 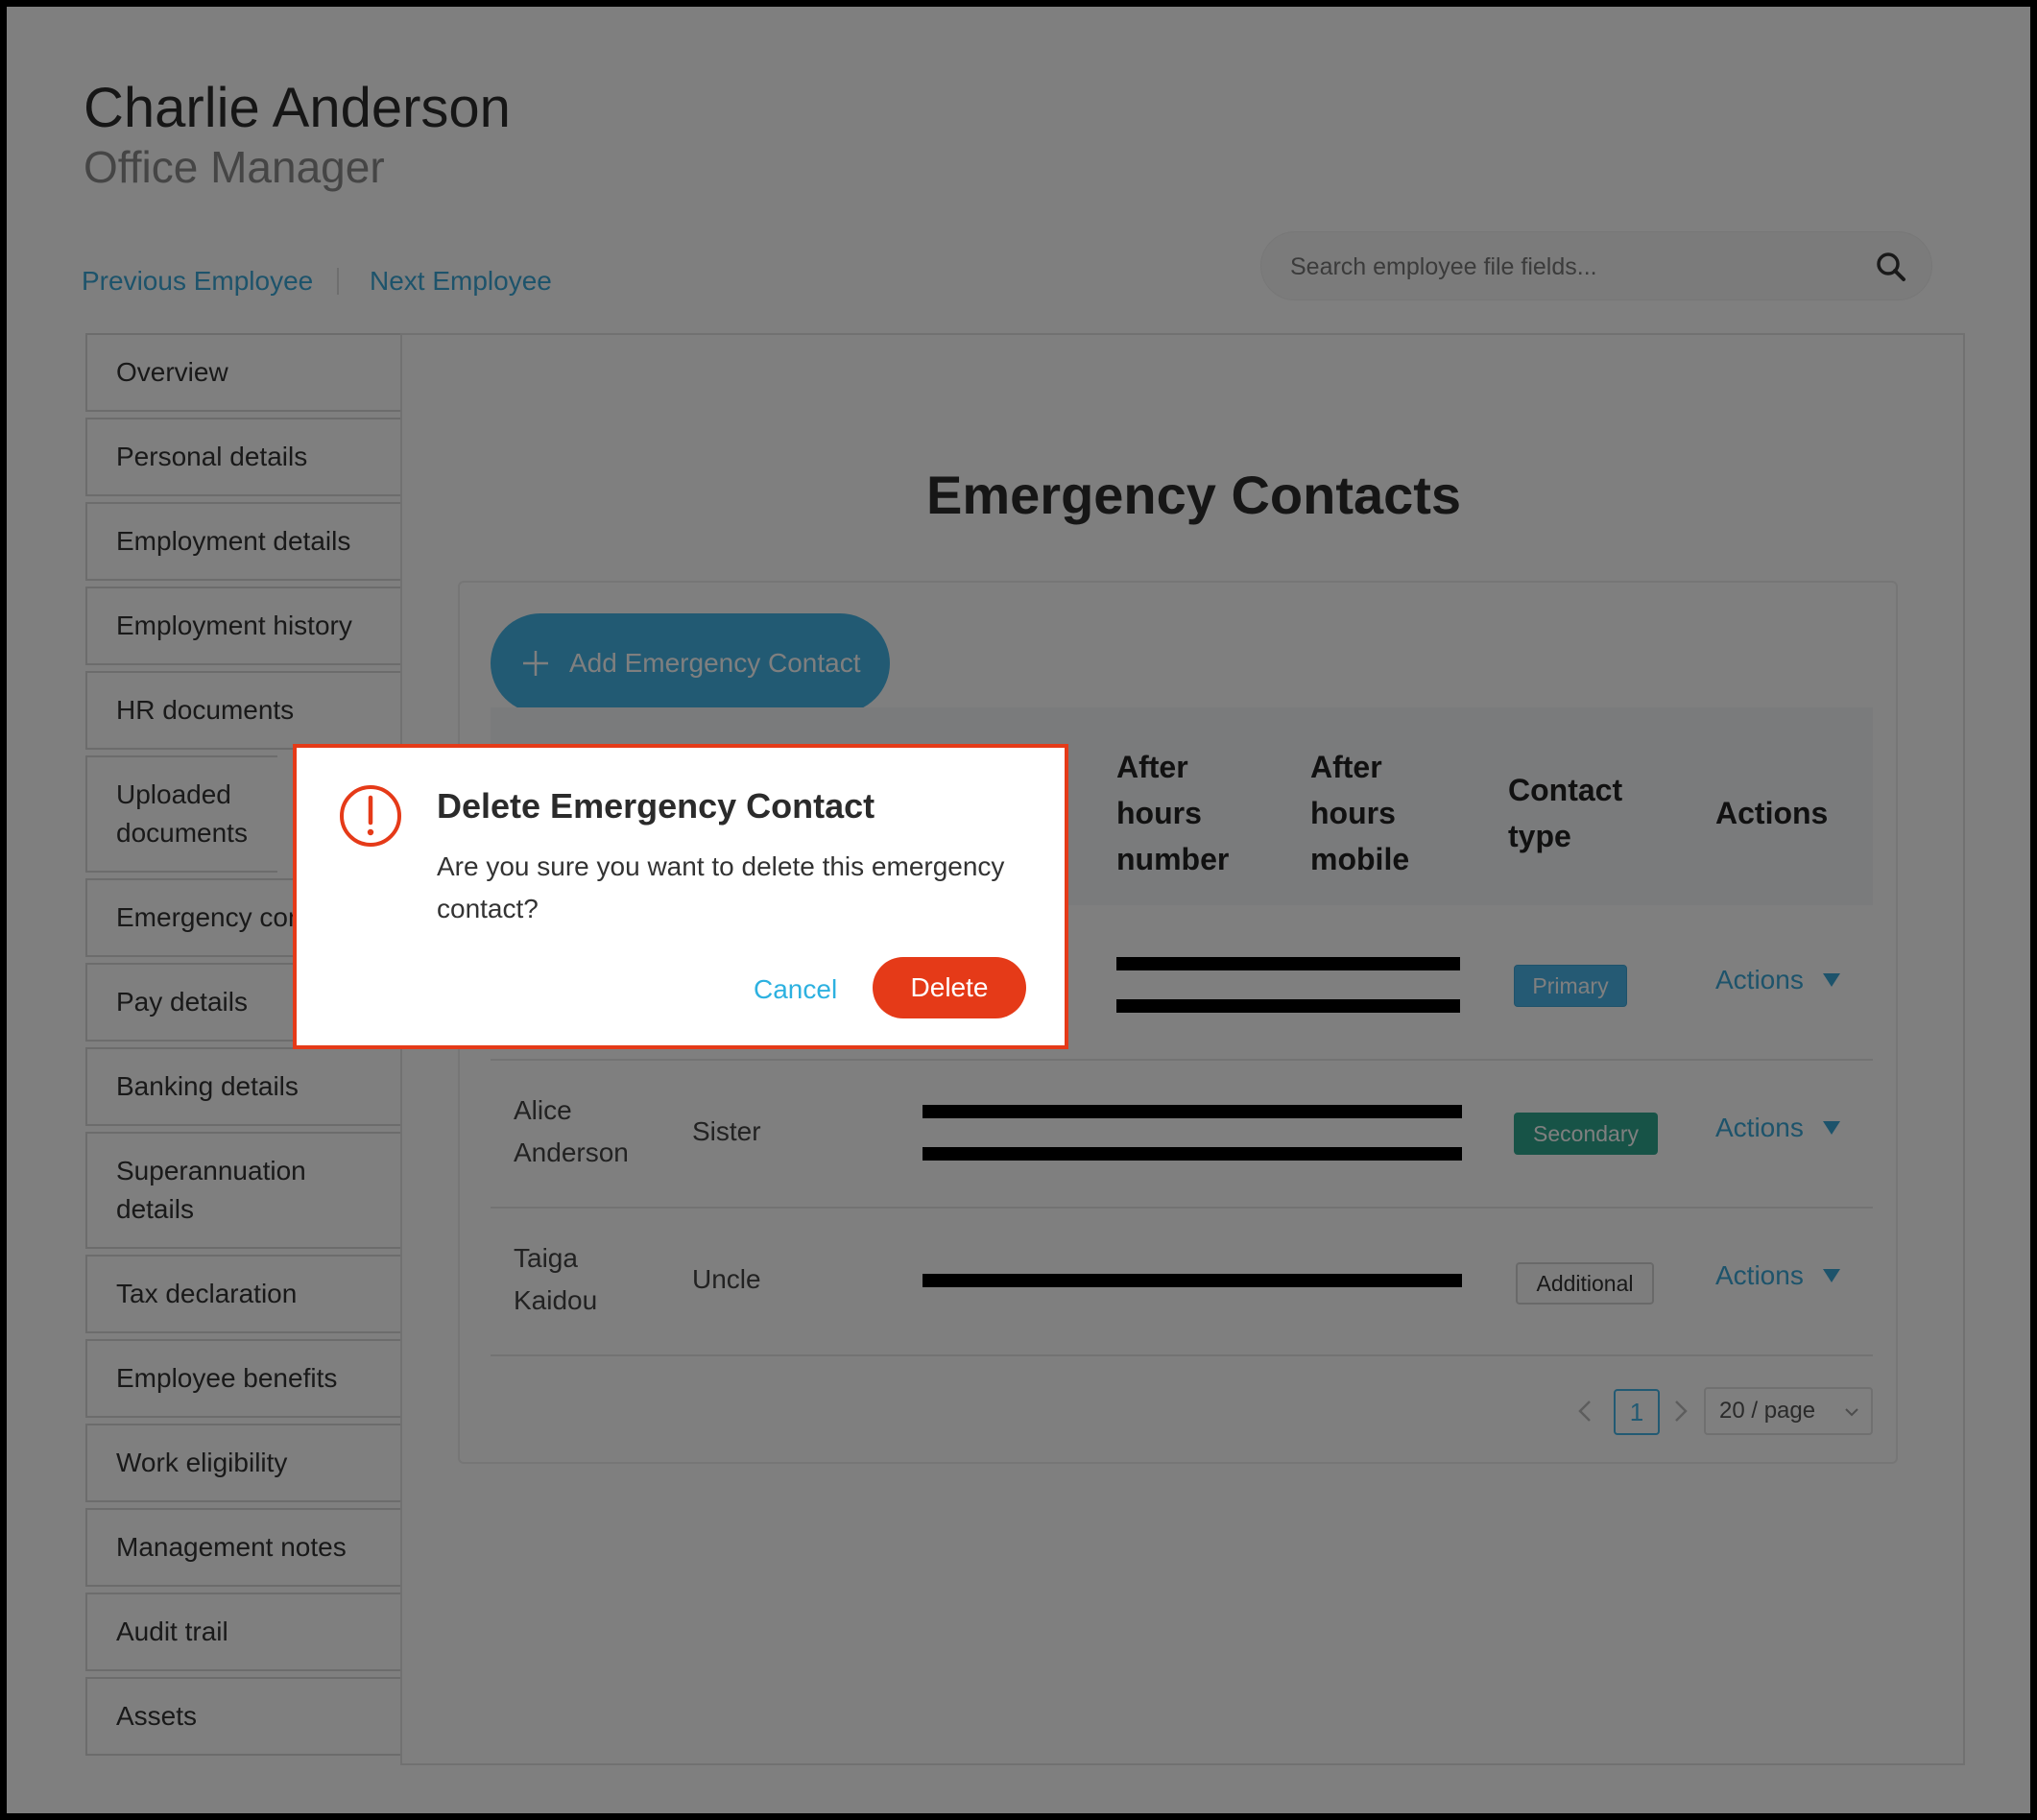 I want to click on warning-icon, so click(x=370, y=816).